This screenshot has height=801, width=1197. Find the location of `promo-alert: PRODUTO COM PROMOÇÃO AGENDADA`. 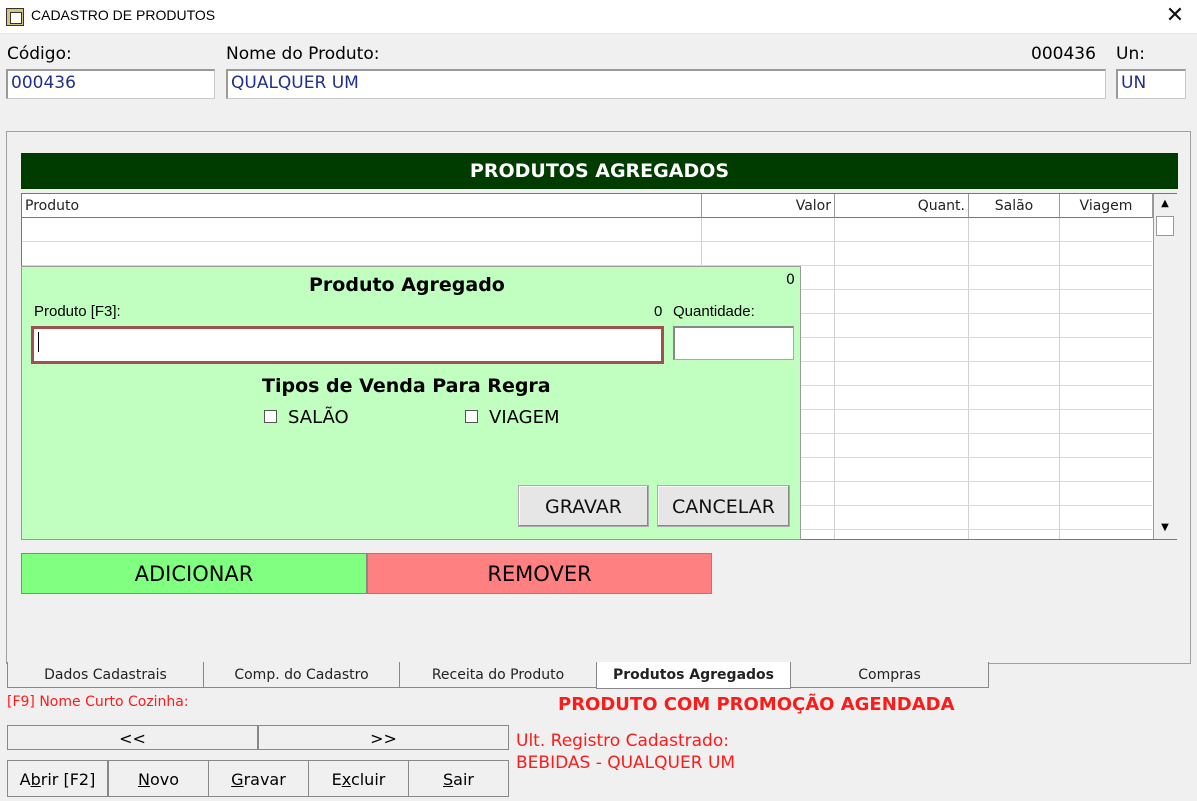

promo-alert: PRODUTO COM PROMOÇÃO AGENDADA is located at coordinates (756, 704).